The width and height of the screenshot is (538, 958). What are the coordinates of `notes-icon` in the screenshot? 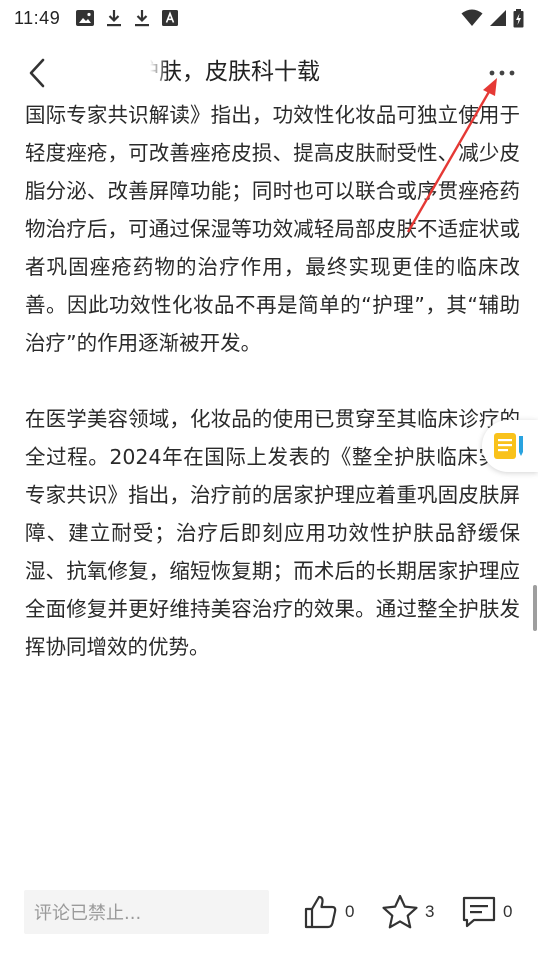 It's located at (508, 446).